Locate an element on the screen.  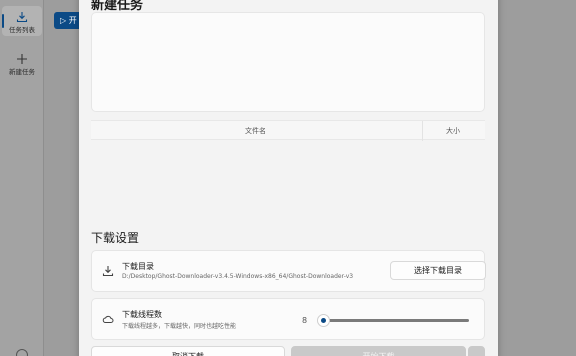
sidebar-item-new-task: 新建任务 is located at coordinates (22, 63).